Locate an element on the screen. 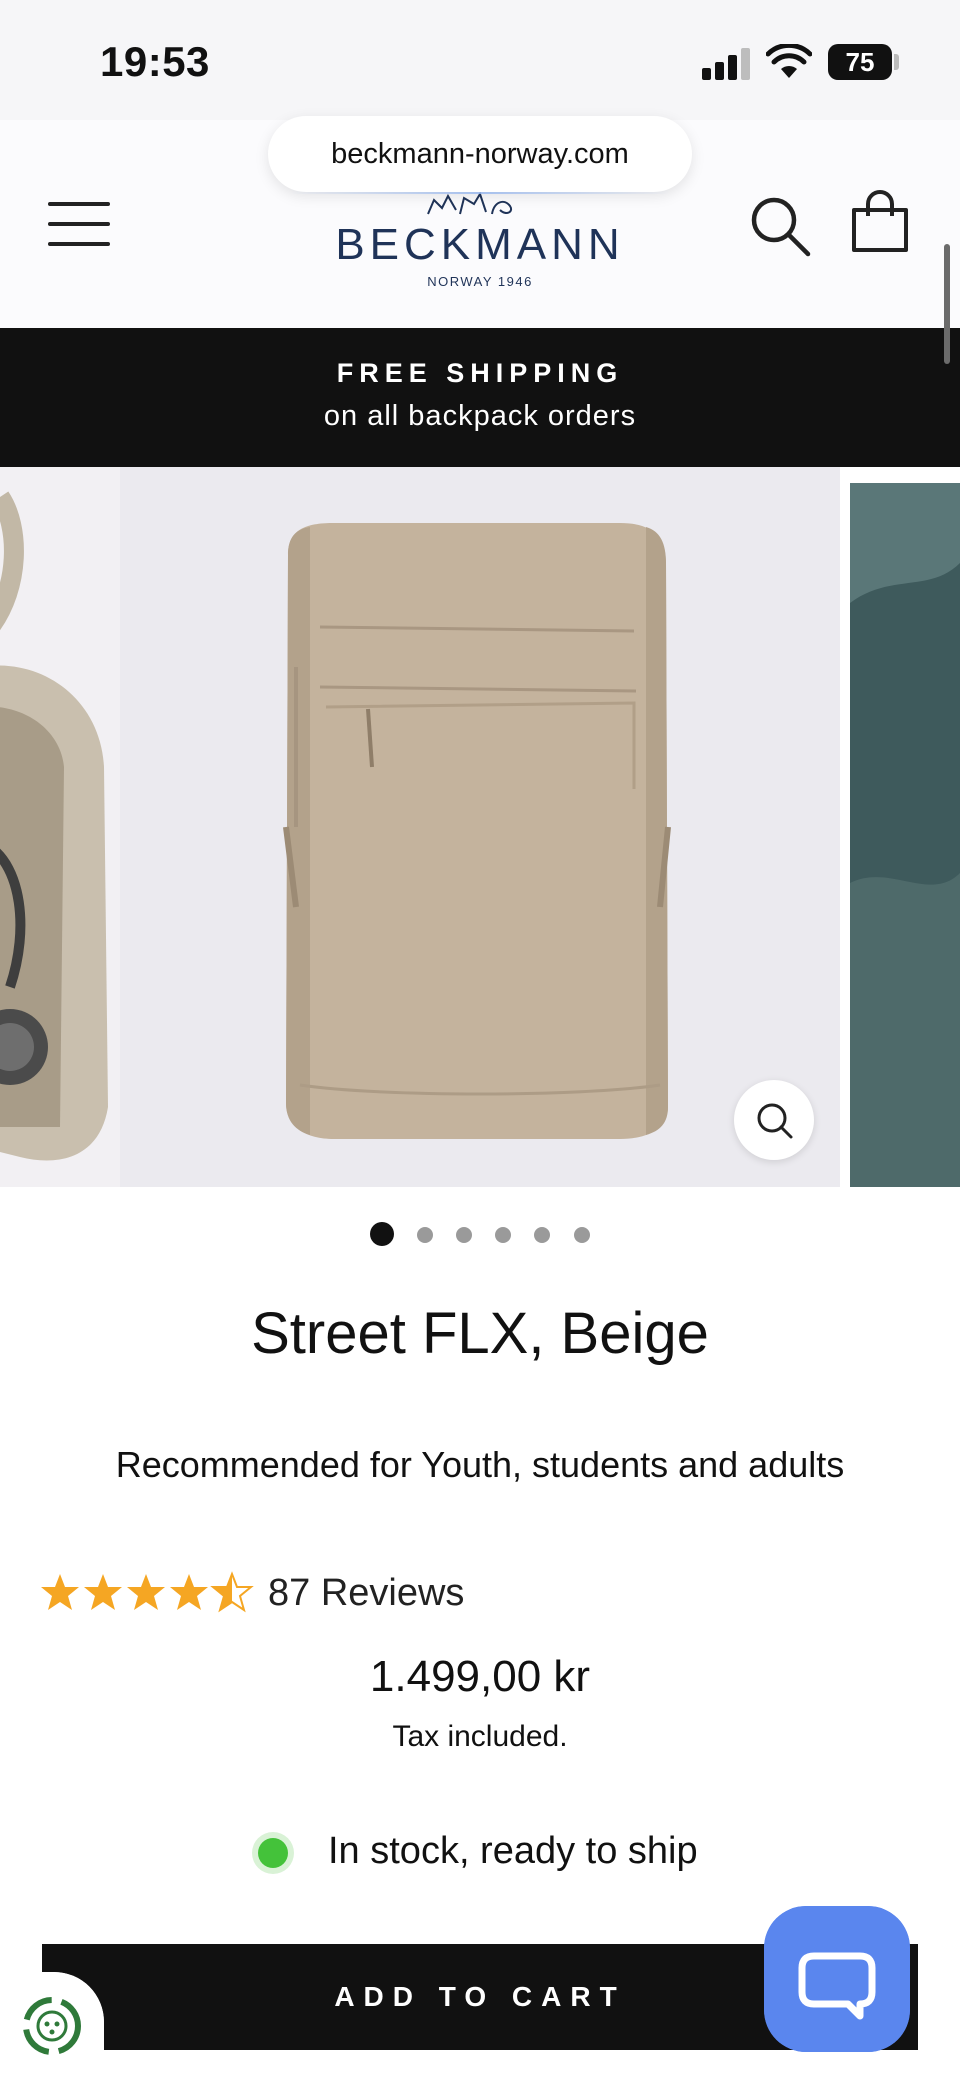  half-star-icon is located at coordinates (232, 1592).